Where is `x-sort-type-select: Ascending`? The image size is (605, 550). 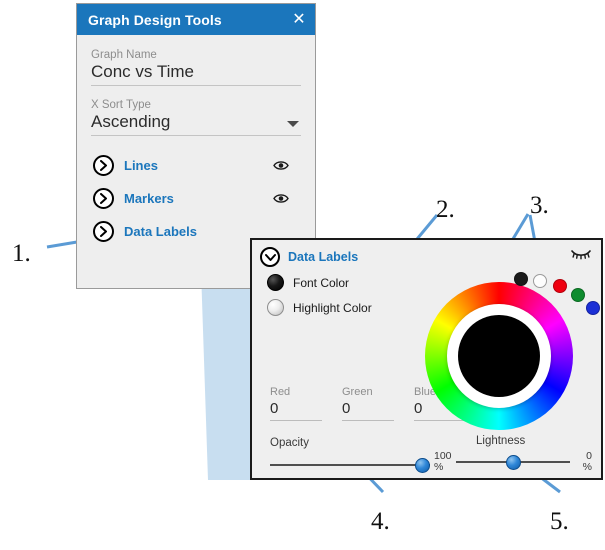
x-sort-type-select: Ascending is located at coordinates (196, 124).